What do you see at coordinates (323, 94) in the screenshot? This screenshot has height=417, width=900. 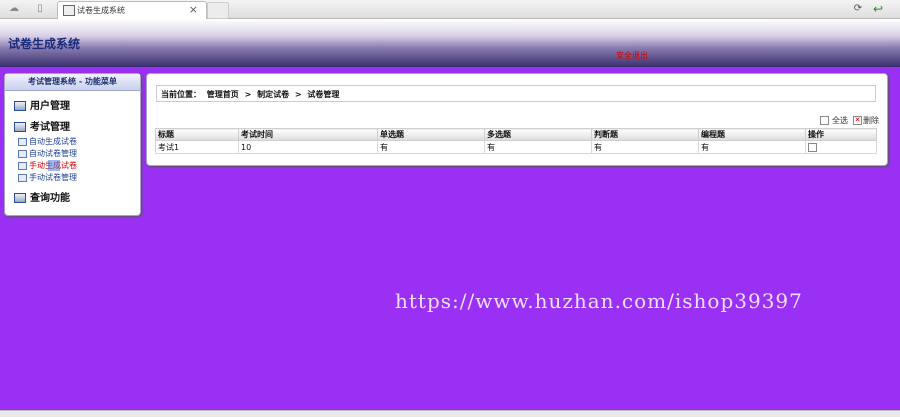 I see `breadcrumb-item: 试卷管理` at bounding box center [323, 94].